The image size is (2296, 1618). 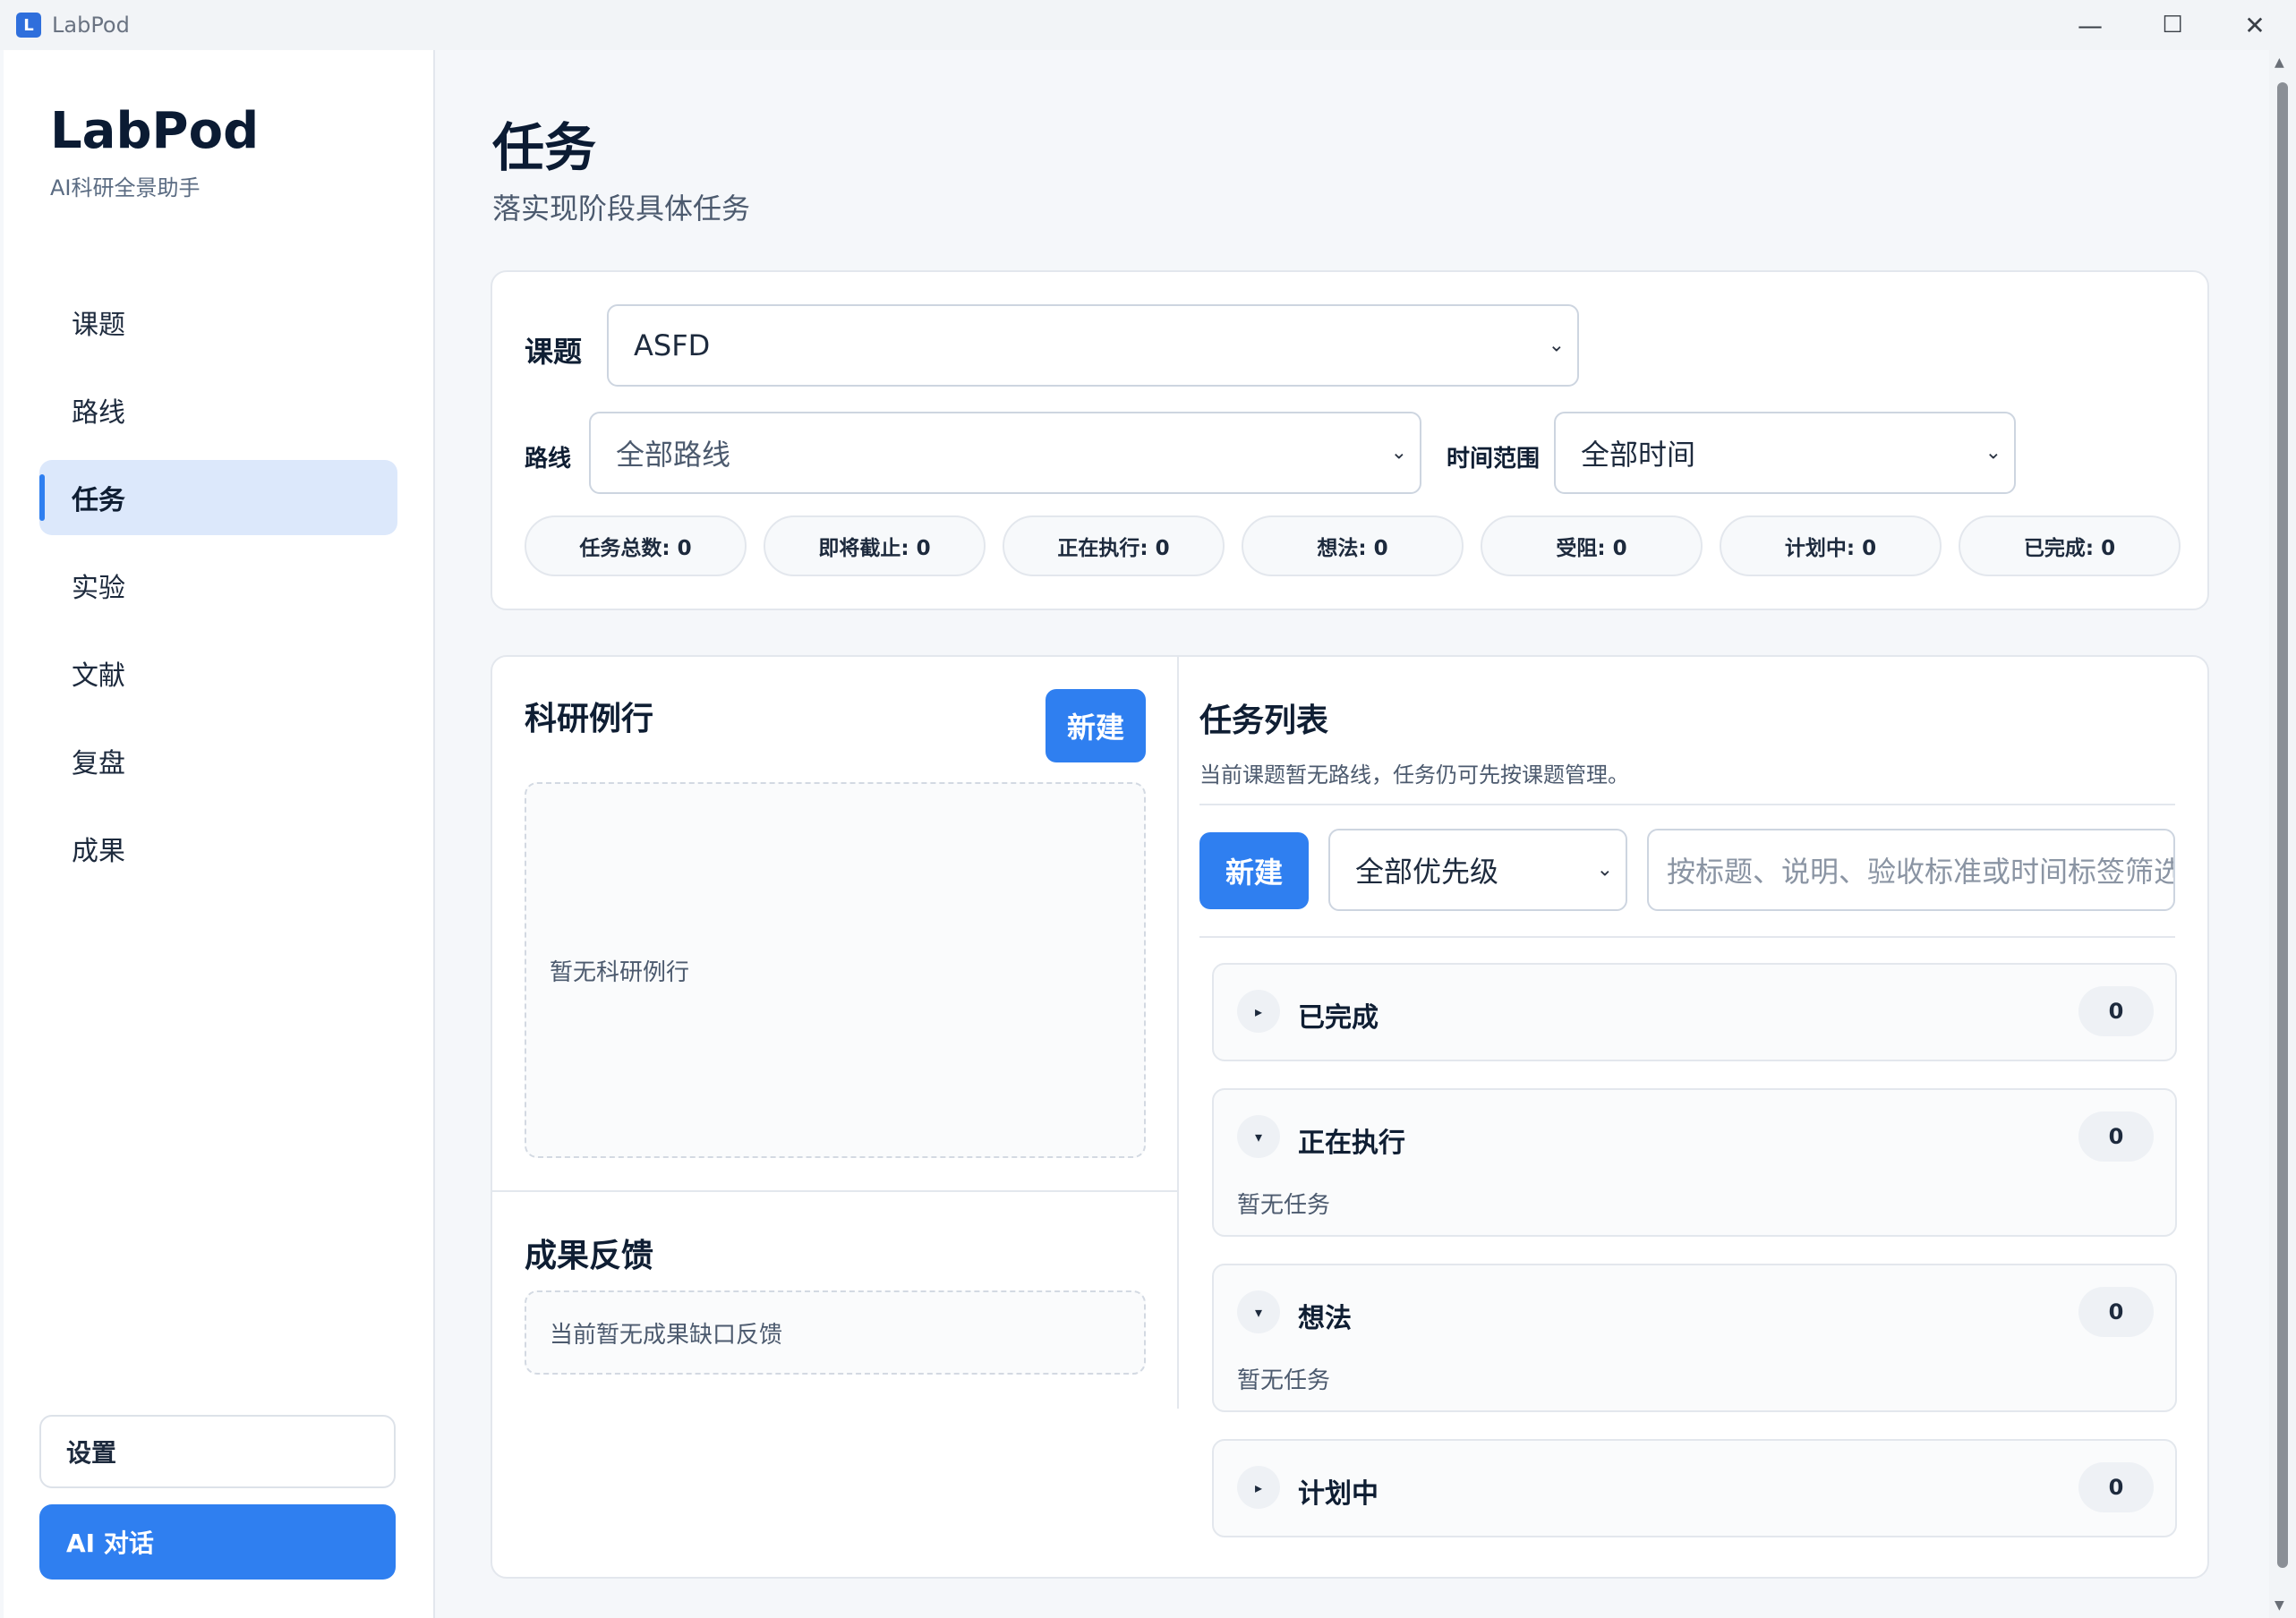 What do you see at coordinates (28, 25) in the screenshot?
I see `app-logo-icon: L` at bounding box center [28, 25].